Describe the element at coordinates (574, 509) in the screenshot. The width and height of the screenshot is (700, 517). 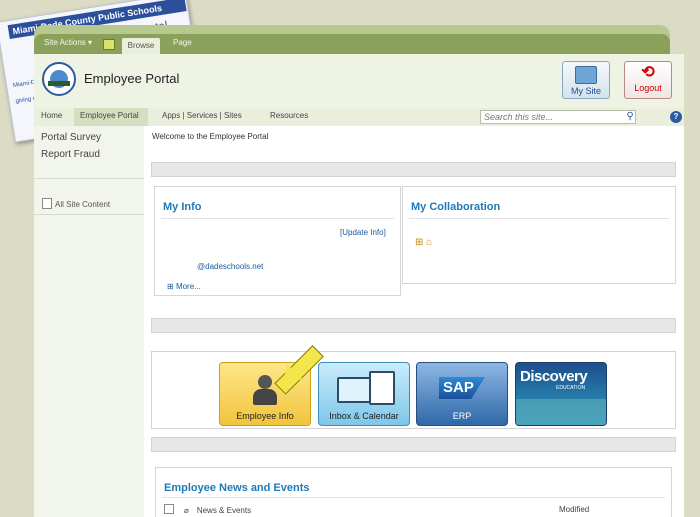
I see `modified-column-header: Modified` at that location.